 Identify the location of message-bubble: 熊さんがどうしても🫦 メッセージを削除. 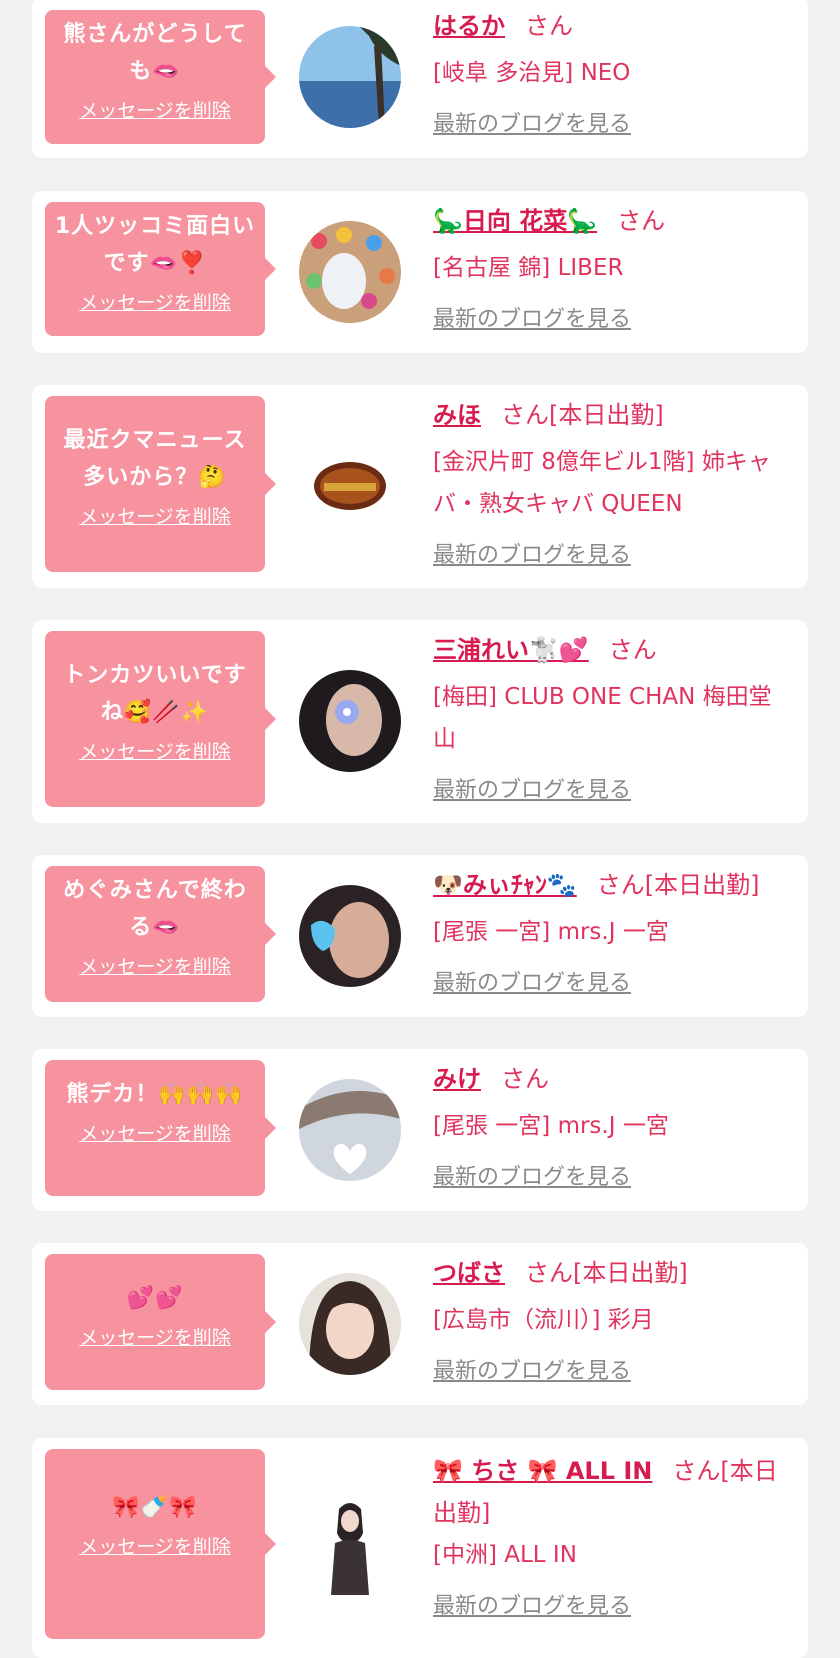
(160, 77).